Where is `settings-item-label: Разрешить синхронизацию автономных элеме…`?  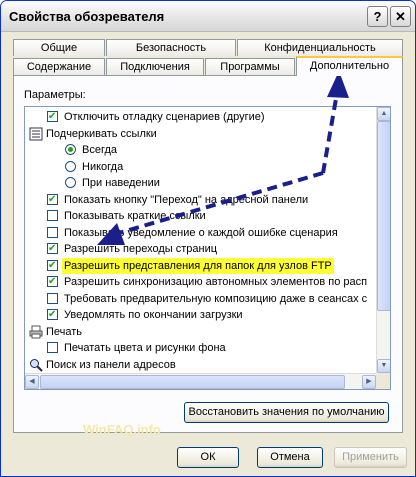
settings-item-label: Разрешить синхронизацию автономных элеме… is located at coordinates (216, 282).